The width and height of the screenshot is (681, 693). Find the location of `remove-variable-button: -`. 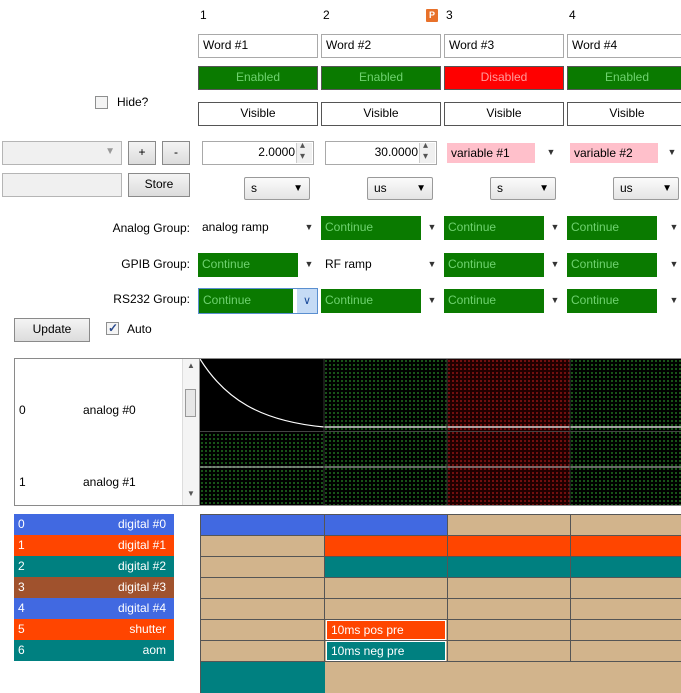

remove-variable-button: - is located at coordinates (176, 153).